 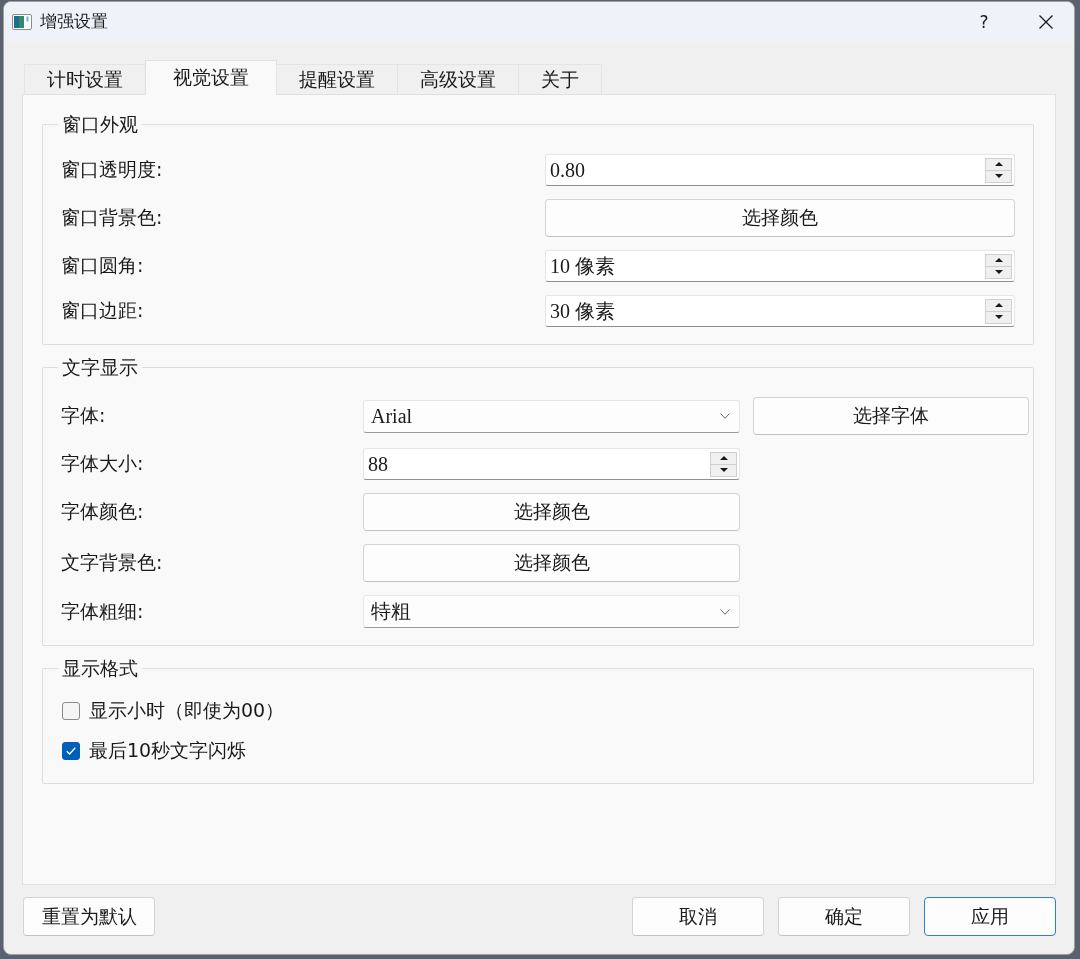 I want to click on help-button: ?, so click(x=984, y=21).